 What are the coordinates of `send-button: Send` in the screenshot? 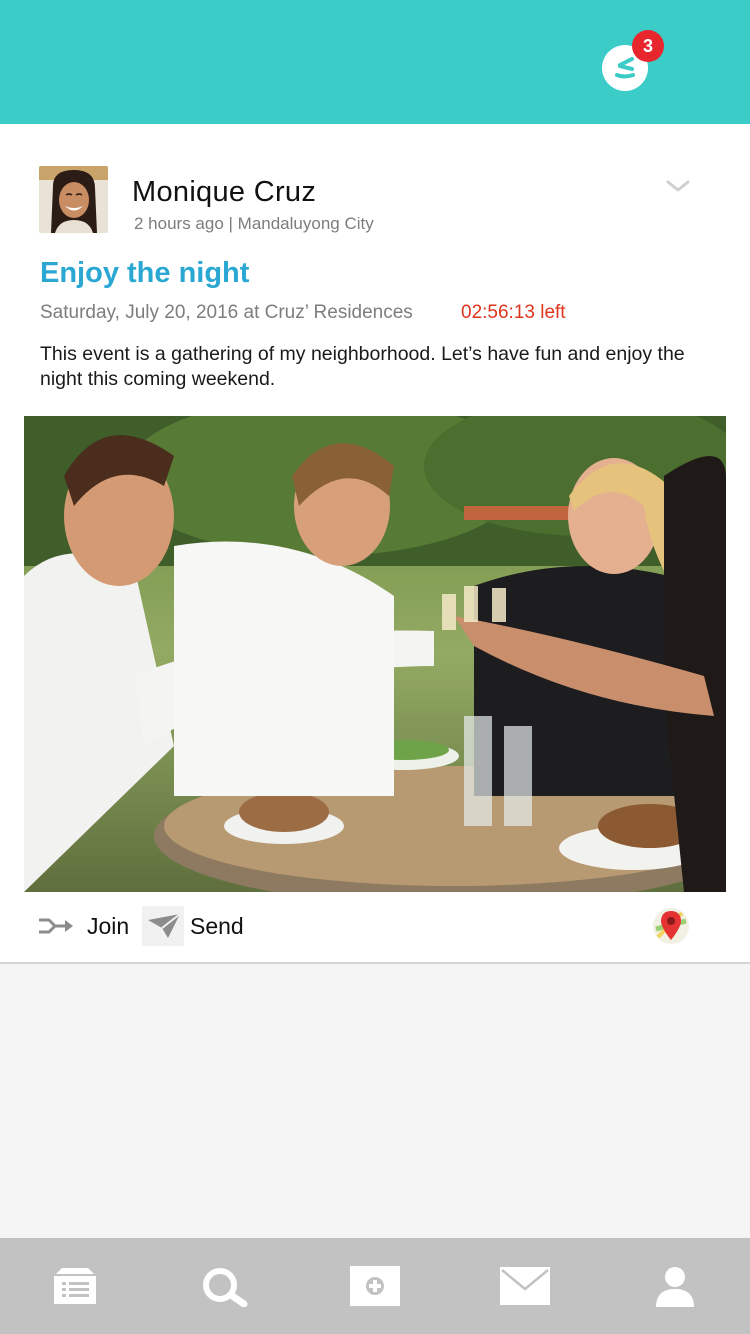 It's located at (193, 926).